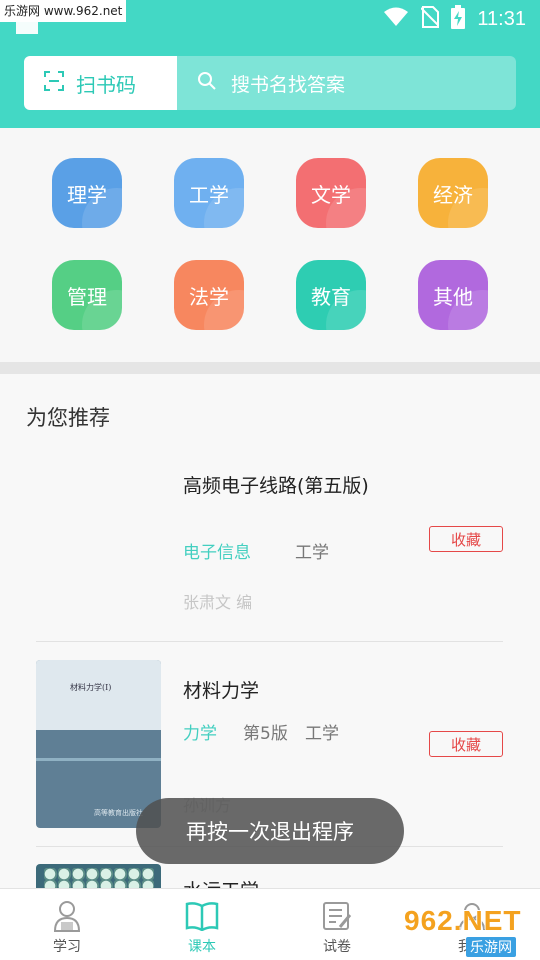 The height and width of the screenshot is (960, 540). I want to click on student-icon, so click(67, 916).